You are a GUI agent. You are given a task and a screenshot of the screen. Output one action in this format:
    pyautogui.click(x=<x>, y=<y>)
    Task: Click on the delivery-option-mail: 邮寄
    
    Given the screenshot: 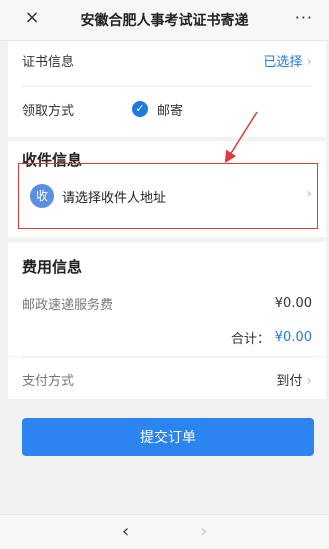 What is the action you would take?
    pyautogui.click(x=170, y=109)
    